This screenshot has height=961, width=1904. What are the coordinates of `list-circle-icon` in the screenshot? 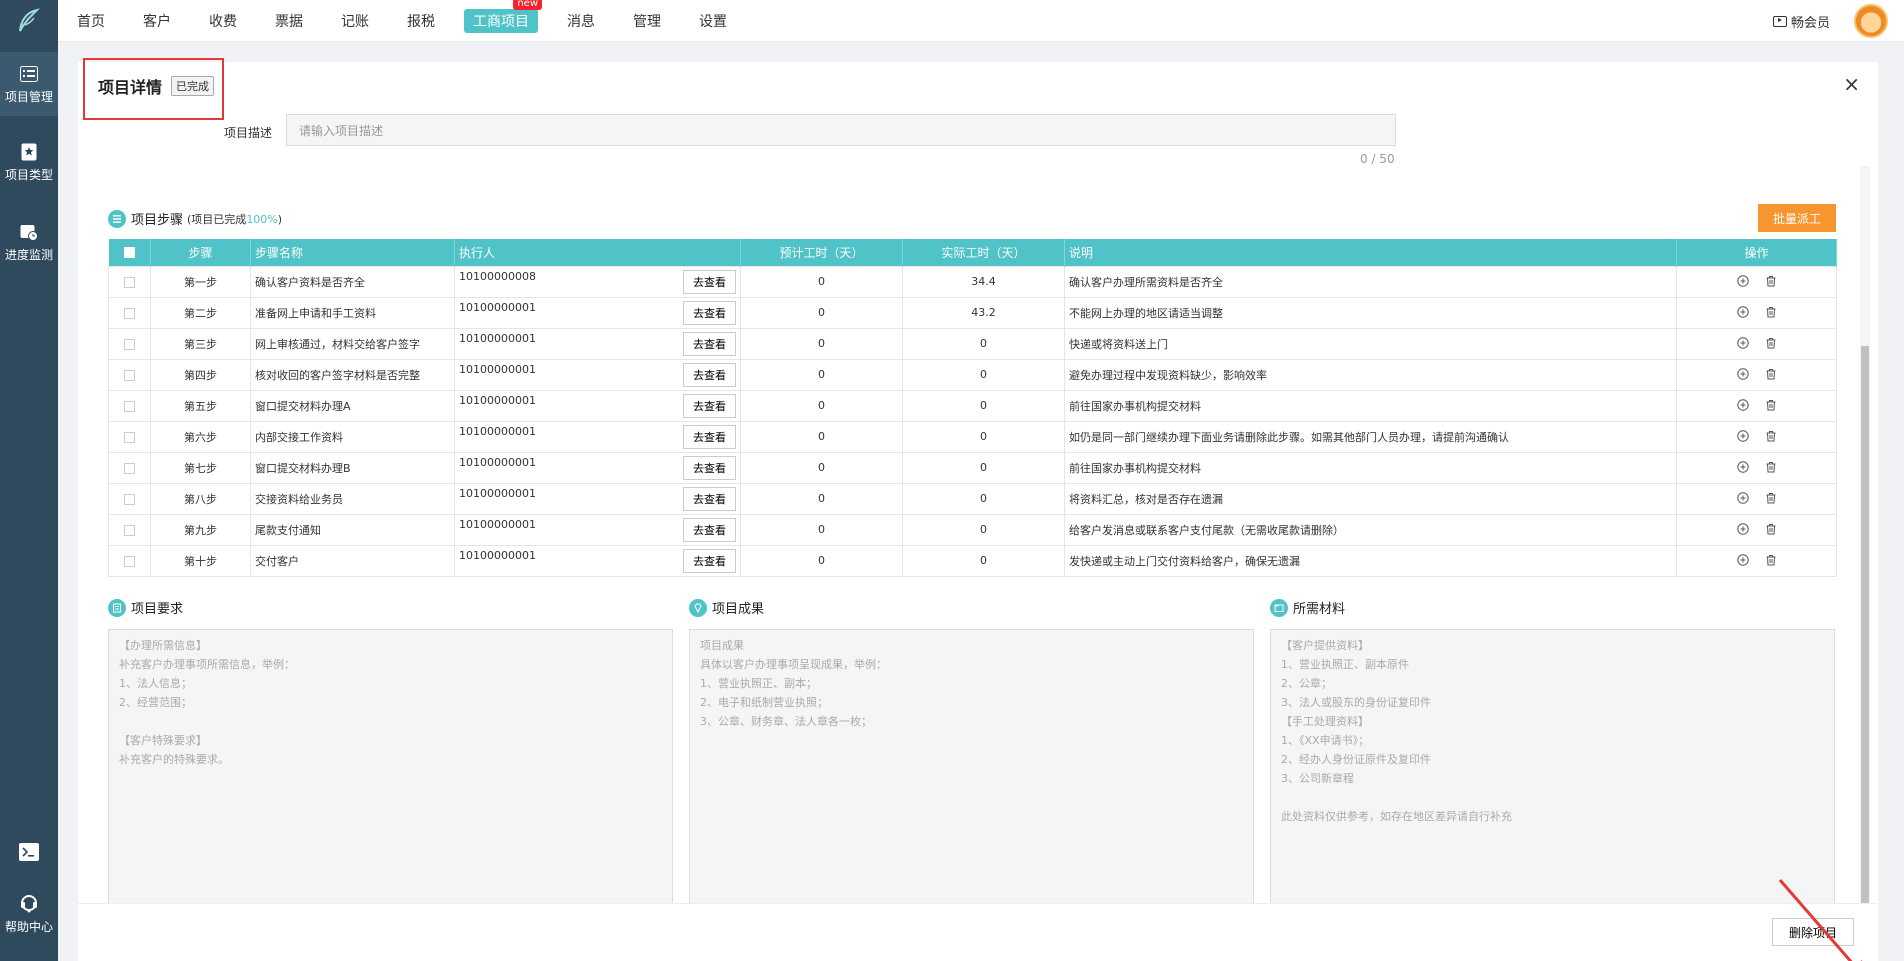 It's located at (117, 218).